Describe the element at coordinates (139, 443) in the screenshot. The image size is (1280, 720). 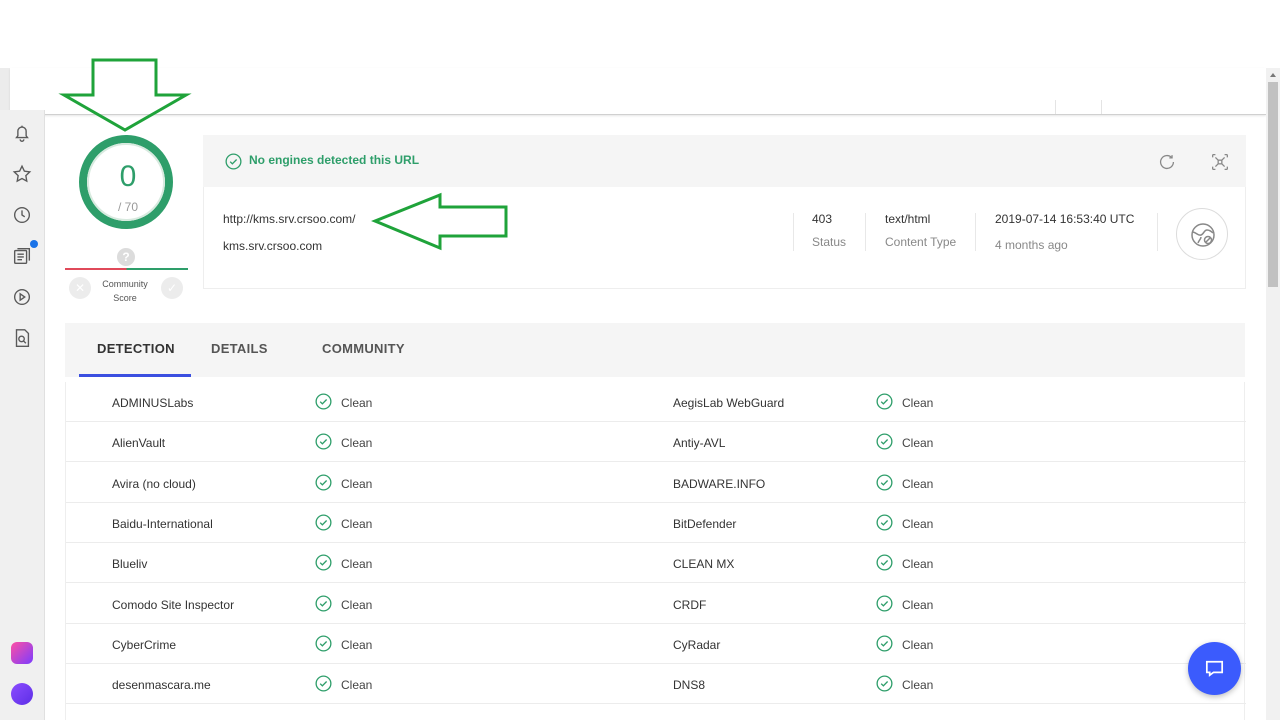
I see `engine-name: AlienVault` at that location.